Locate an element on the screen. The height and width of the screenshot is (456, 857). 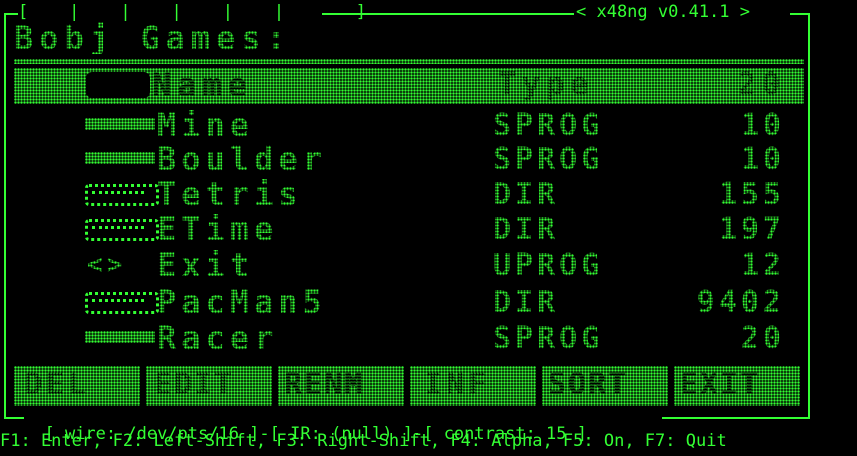
softkey-edit: EDIT is located at coordinates (194, 385).